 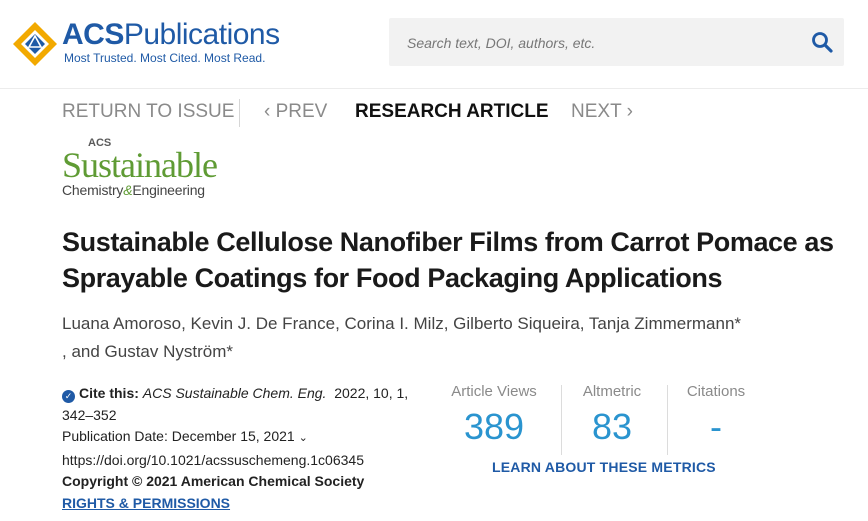 What do you see at coordinates (612, 391) in the screenshot?
I see `metric-label: Altmetric` at bounding box center [612, 391].